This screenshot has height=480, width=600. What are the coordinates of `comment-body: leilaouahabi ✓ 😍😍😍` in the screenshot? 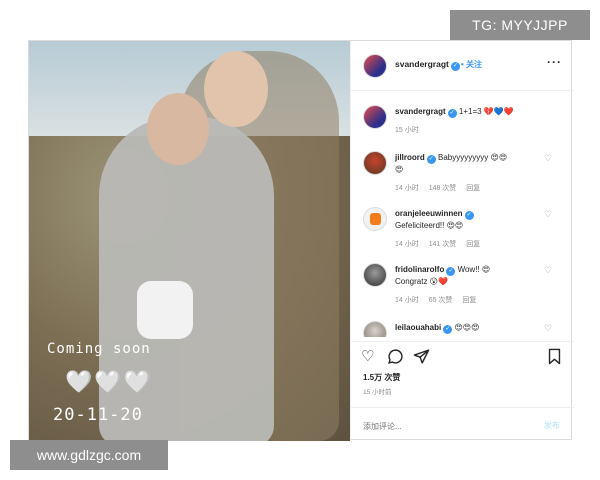 It's located at (437, 328).